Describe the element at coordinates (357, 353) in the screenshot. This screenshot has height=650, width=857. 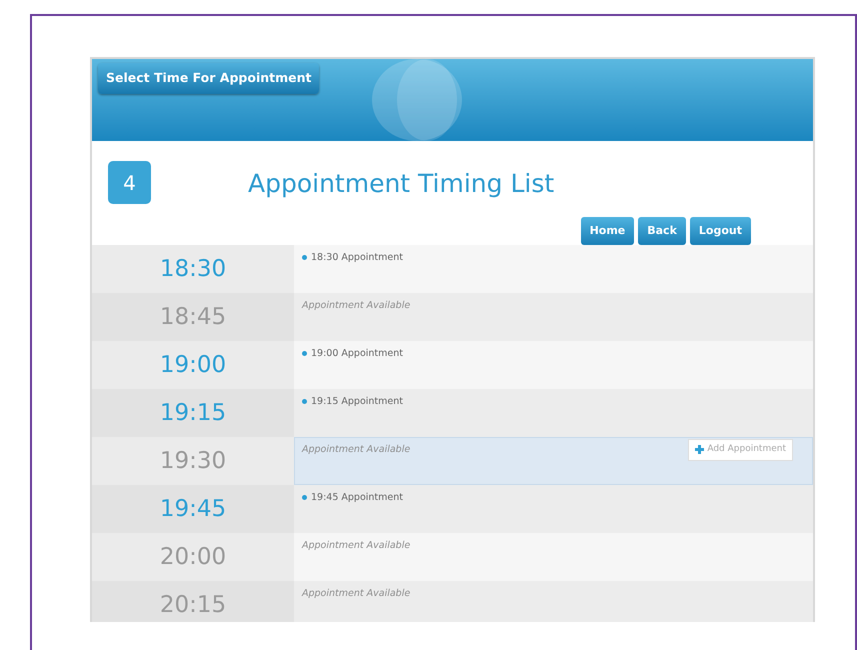
I see `appointment-label: 19:00 Appointment` at that location.